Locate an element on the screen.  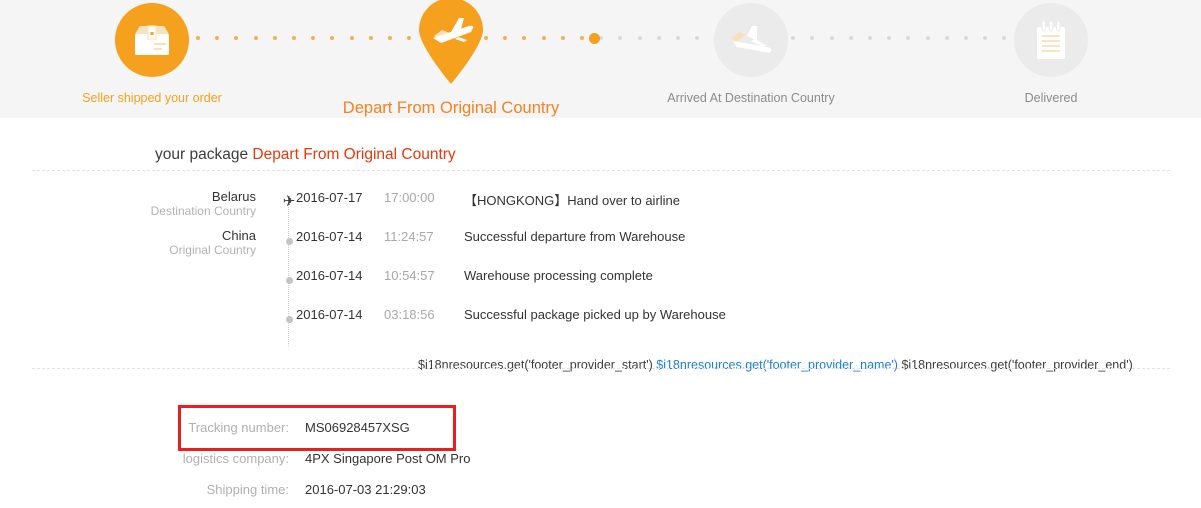
package-box-icon-wrap is located at coordinates (152, 40).